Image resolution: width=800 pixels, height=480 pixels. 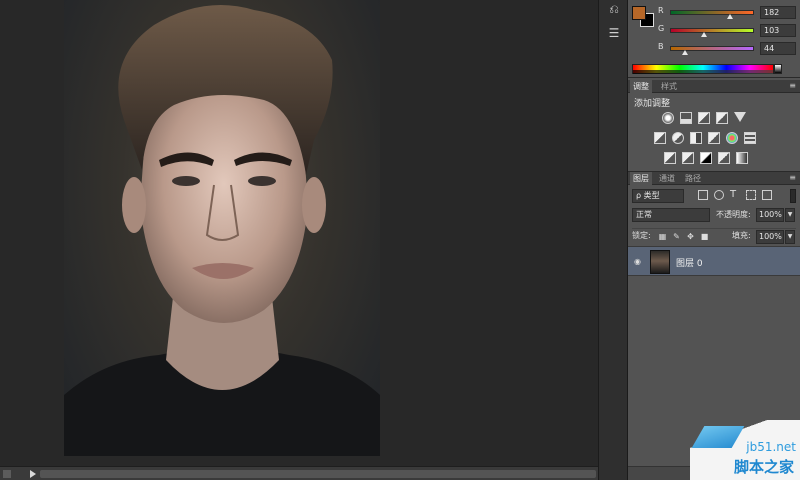 I want to click on smart-object-filter-icon, so click(x=767, y=195).